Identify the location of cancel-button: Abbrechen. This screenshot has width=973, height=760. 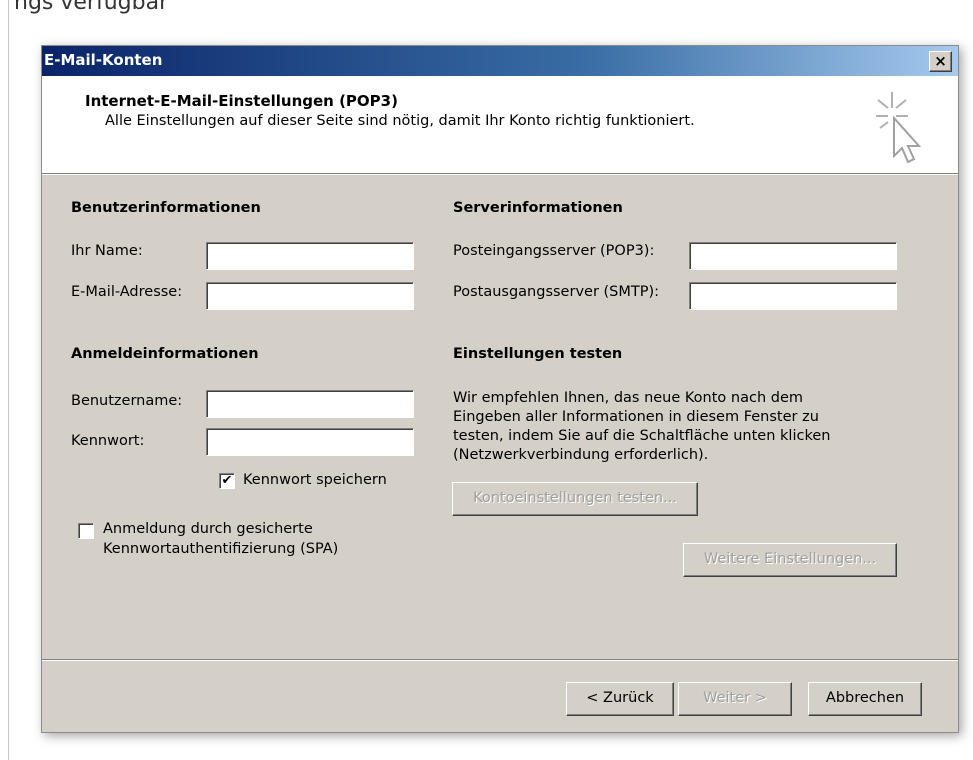
(865, 699).